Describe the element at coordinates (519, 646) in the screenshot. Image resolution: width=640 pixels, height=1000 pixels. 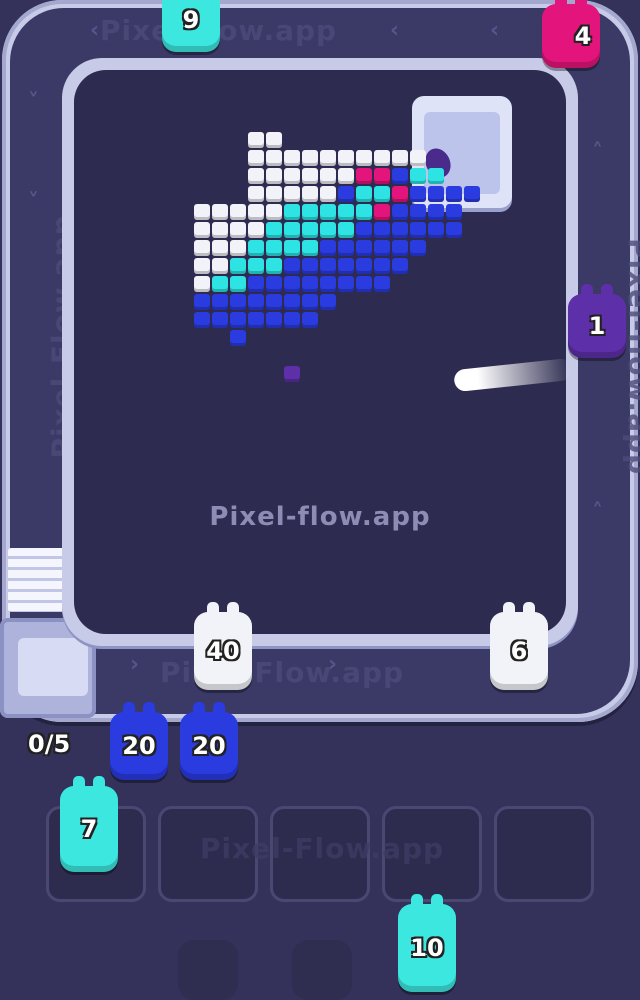
I see `shooter-white-6: 6` at that location.